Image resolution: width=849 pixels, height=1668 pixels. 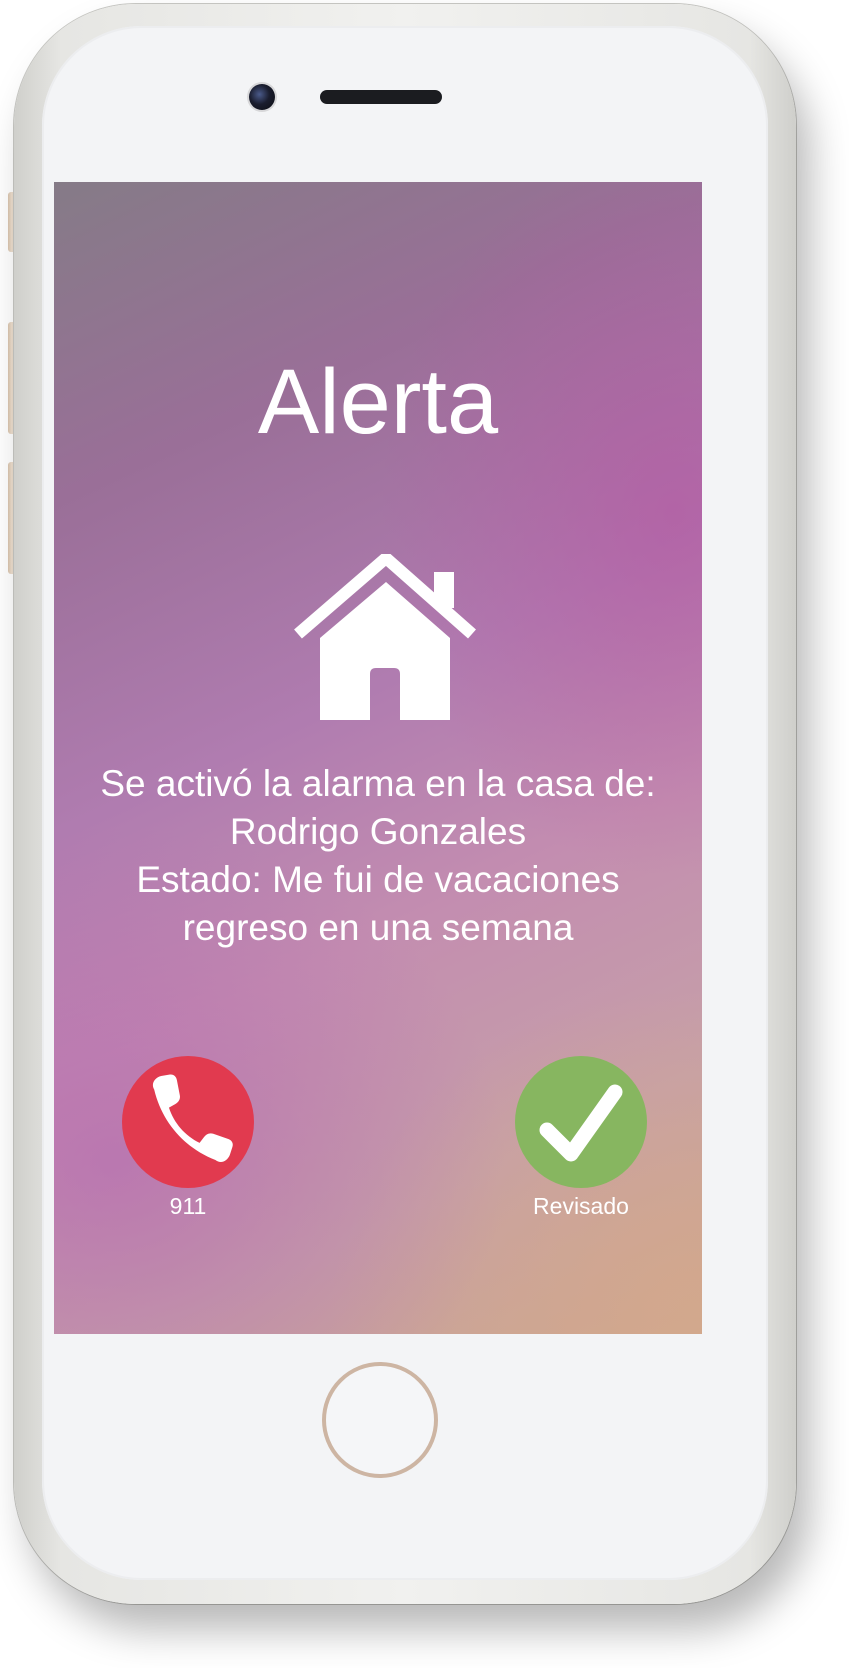 I want to click on call-911-circle, so click(x=188, y=1122).